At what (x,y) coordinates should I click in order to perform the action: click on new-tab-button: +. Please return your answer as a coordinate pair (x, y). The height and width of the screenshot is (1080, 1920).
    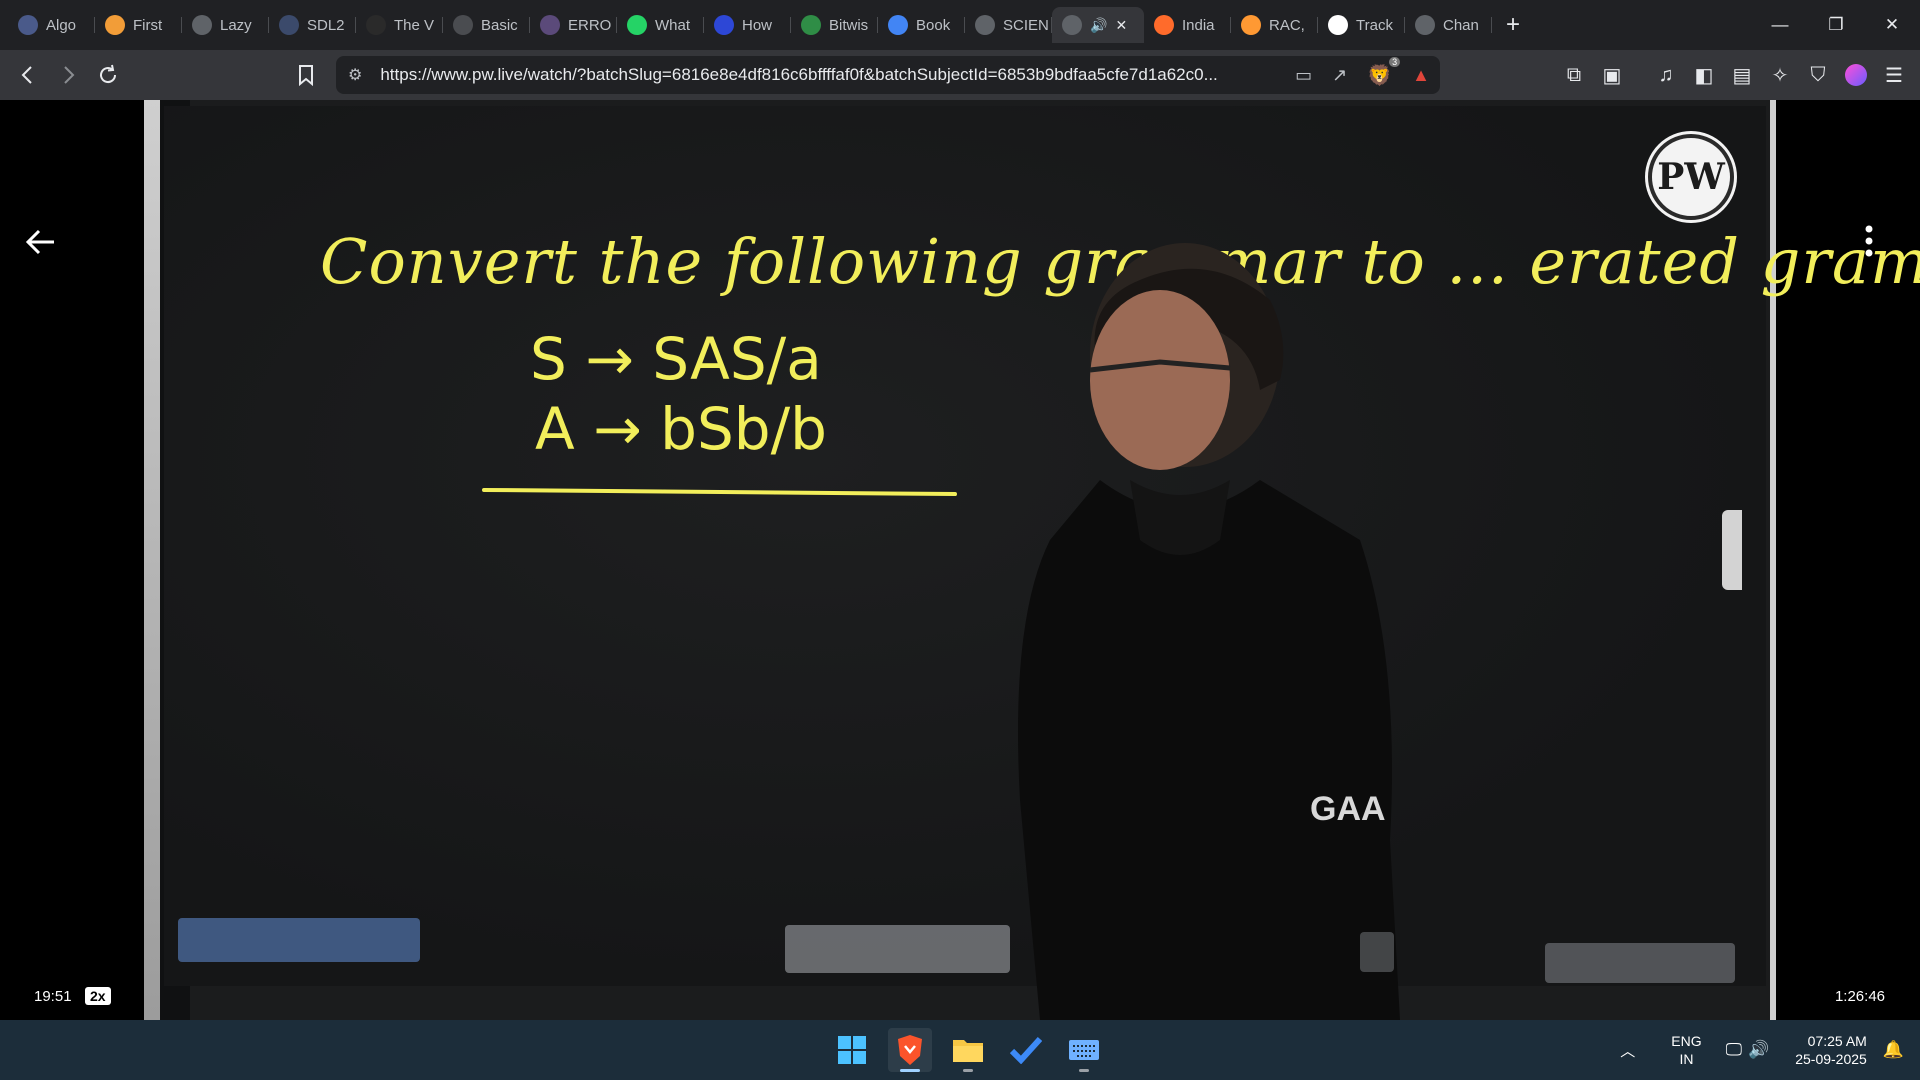
    Looking at the image, I should click on (1513, 25).